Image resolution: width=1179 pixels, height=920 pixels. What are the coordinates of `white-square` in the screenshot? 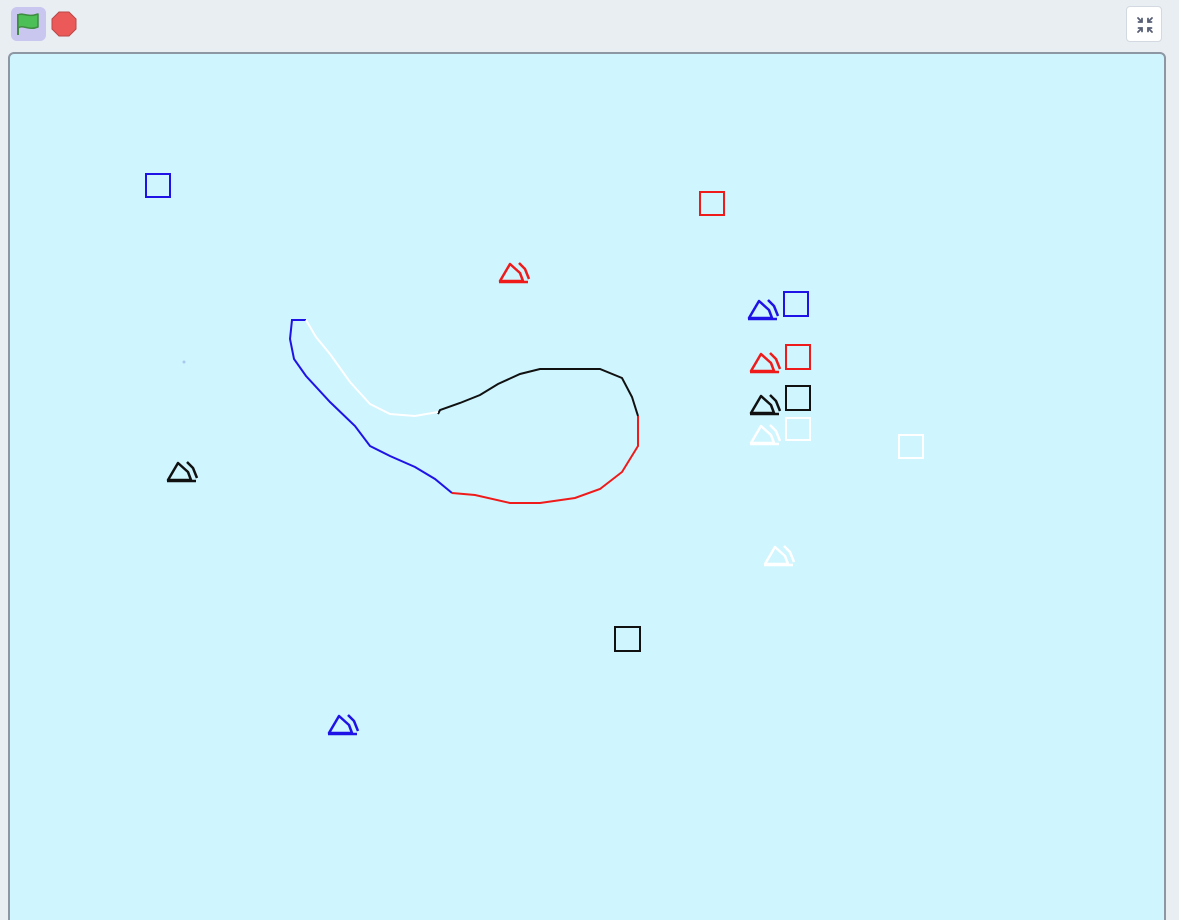 It's located at (798, 429).